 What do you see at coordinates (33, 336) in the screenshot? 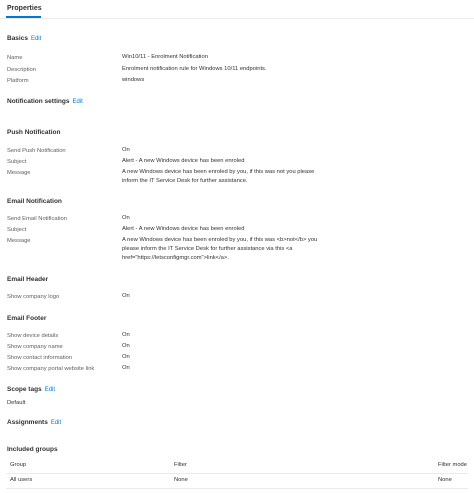
I see `footer-device-details-label: Show device details` at bounding box center [33, 336].